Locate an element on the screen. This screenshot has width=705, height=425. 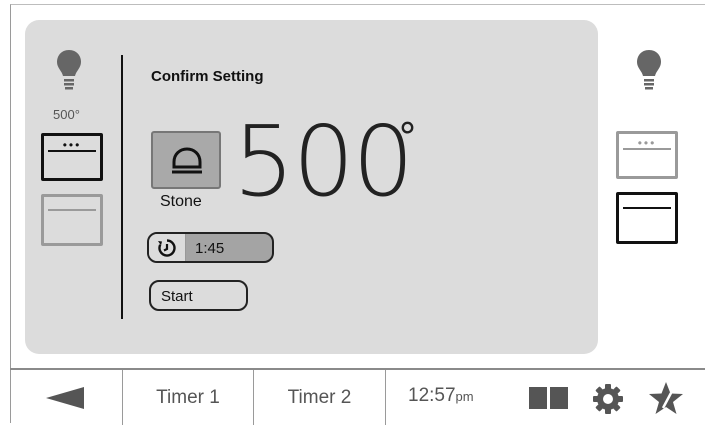
back-button is located at coordinates (66, 397).